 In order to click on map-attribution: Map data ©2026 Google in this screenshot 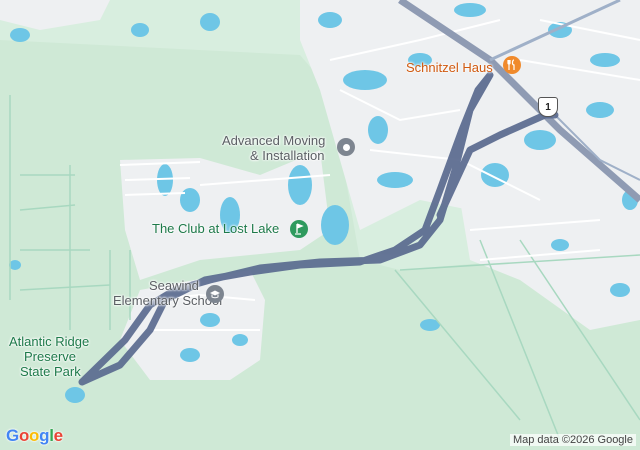, I will do `click(572, 440)`.